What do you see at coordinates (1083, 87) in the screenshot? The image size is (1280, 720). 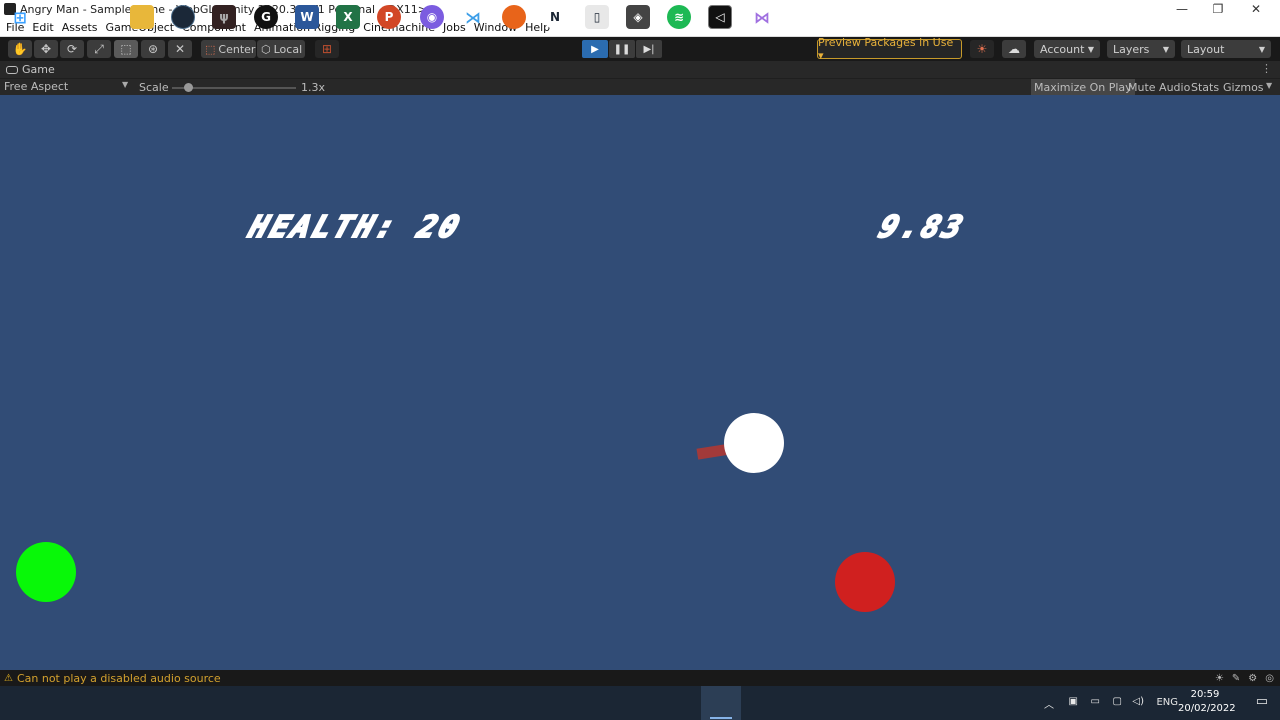 I see `maximize-on-play-toggle: Maximize On Play` at bounding box center [1083, 87].